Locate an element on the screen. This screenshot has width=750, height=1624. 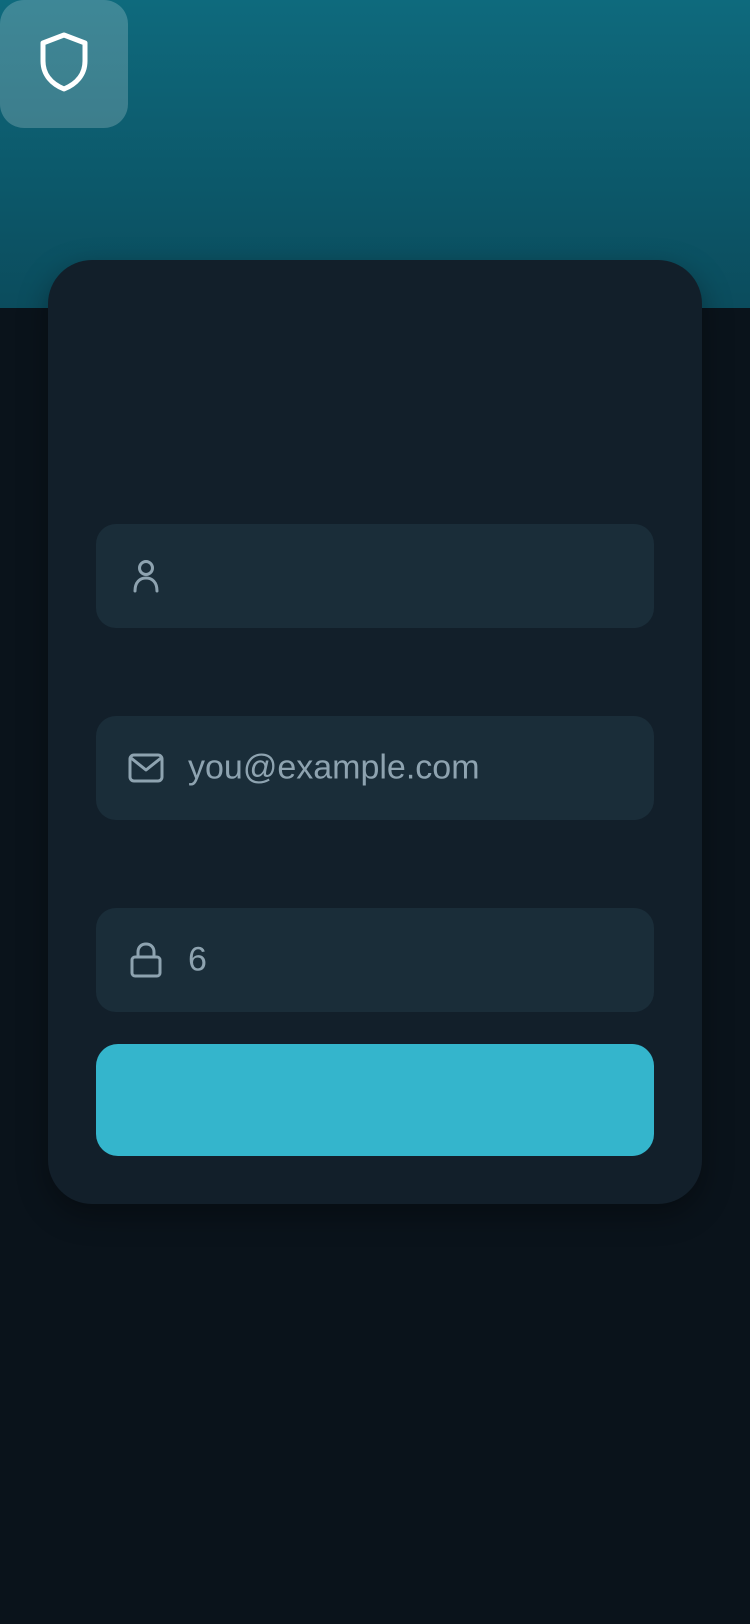
email-field: you@example.com is located at coordinates (375, 768).